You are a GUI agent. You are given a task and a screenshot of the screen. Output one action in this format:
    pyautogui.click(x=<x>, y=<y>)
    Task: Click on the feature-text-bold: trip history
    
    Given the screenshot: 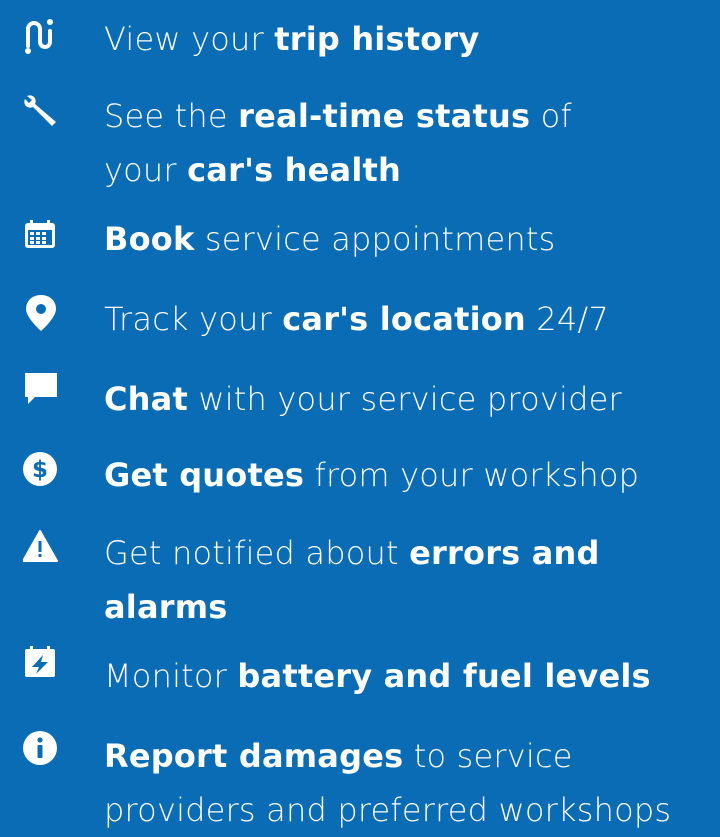 What is the action you would take?
    pyautogui.click(x=377, y=39)
    